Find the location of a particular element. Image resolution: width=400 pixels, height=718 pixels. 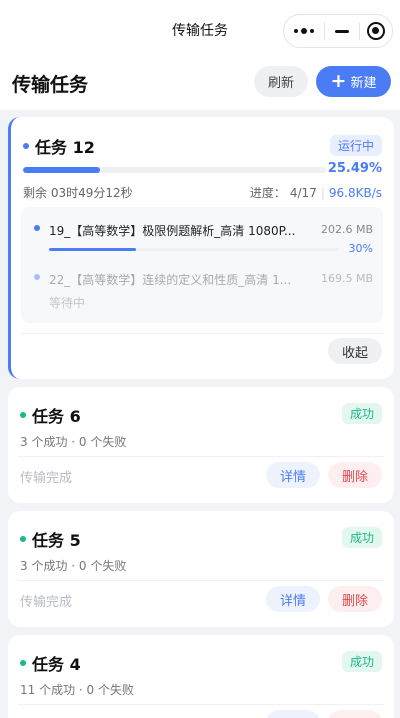

new-task-button: + 新建 is located at coordinates (353, 81).